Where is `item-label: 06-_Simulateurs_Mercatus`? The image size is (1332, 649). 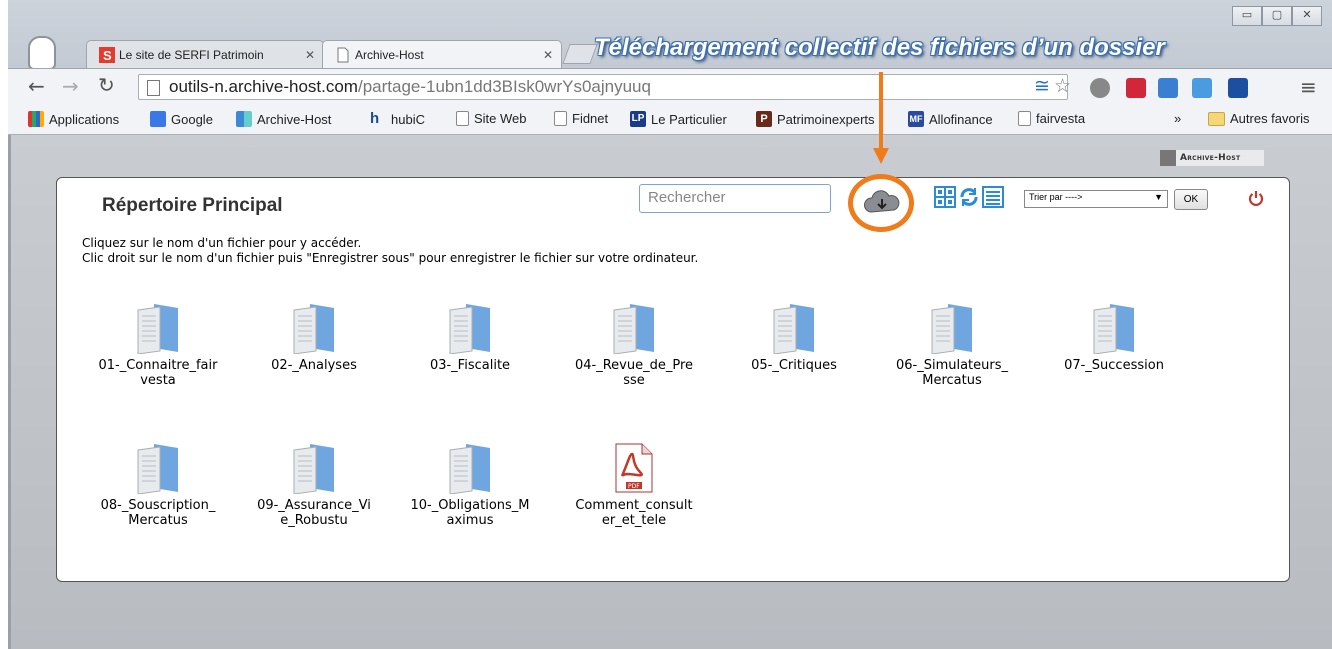 item-label: 06-_Simulateurs_Mercatus is located at coordinates (952, 373).